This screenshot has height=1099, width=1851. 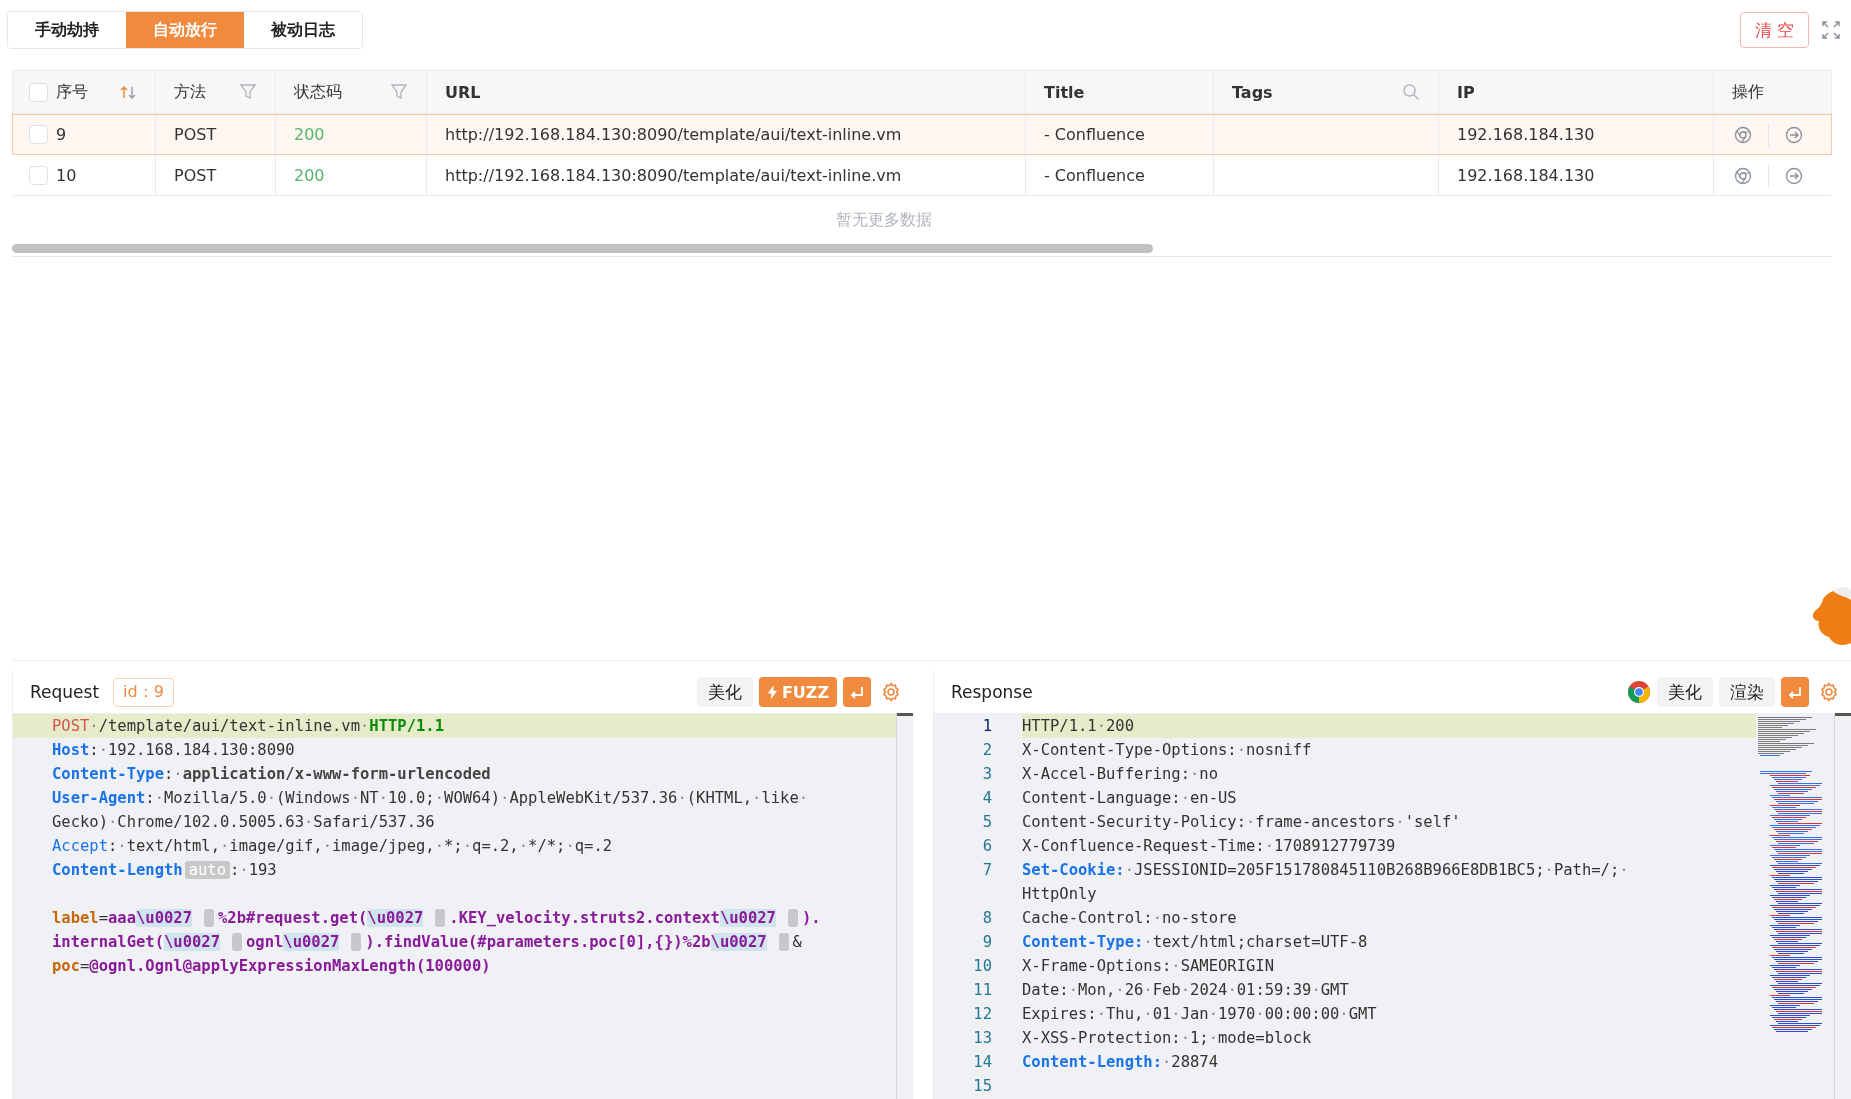 What do you see at coordinates (1831, 30) in the screenshot?
I see `fullscreen-icon` at bounding box center [1831, 30].